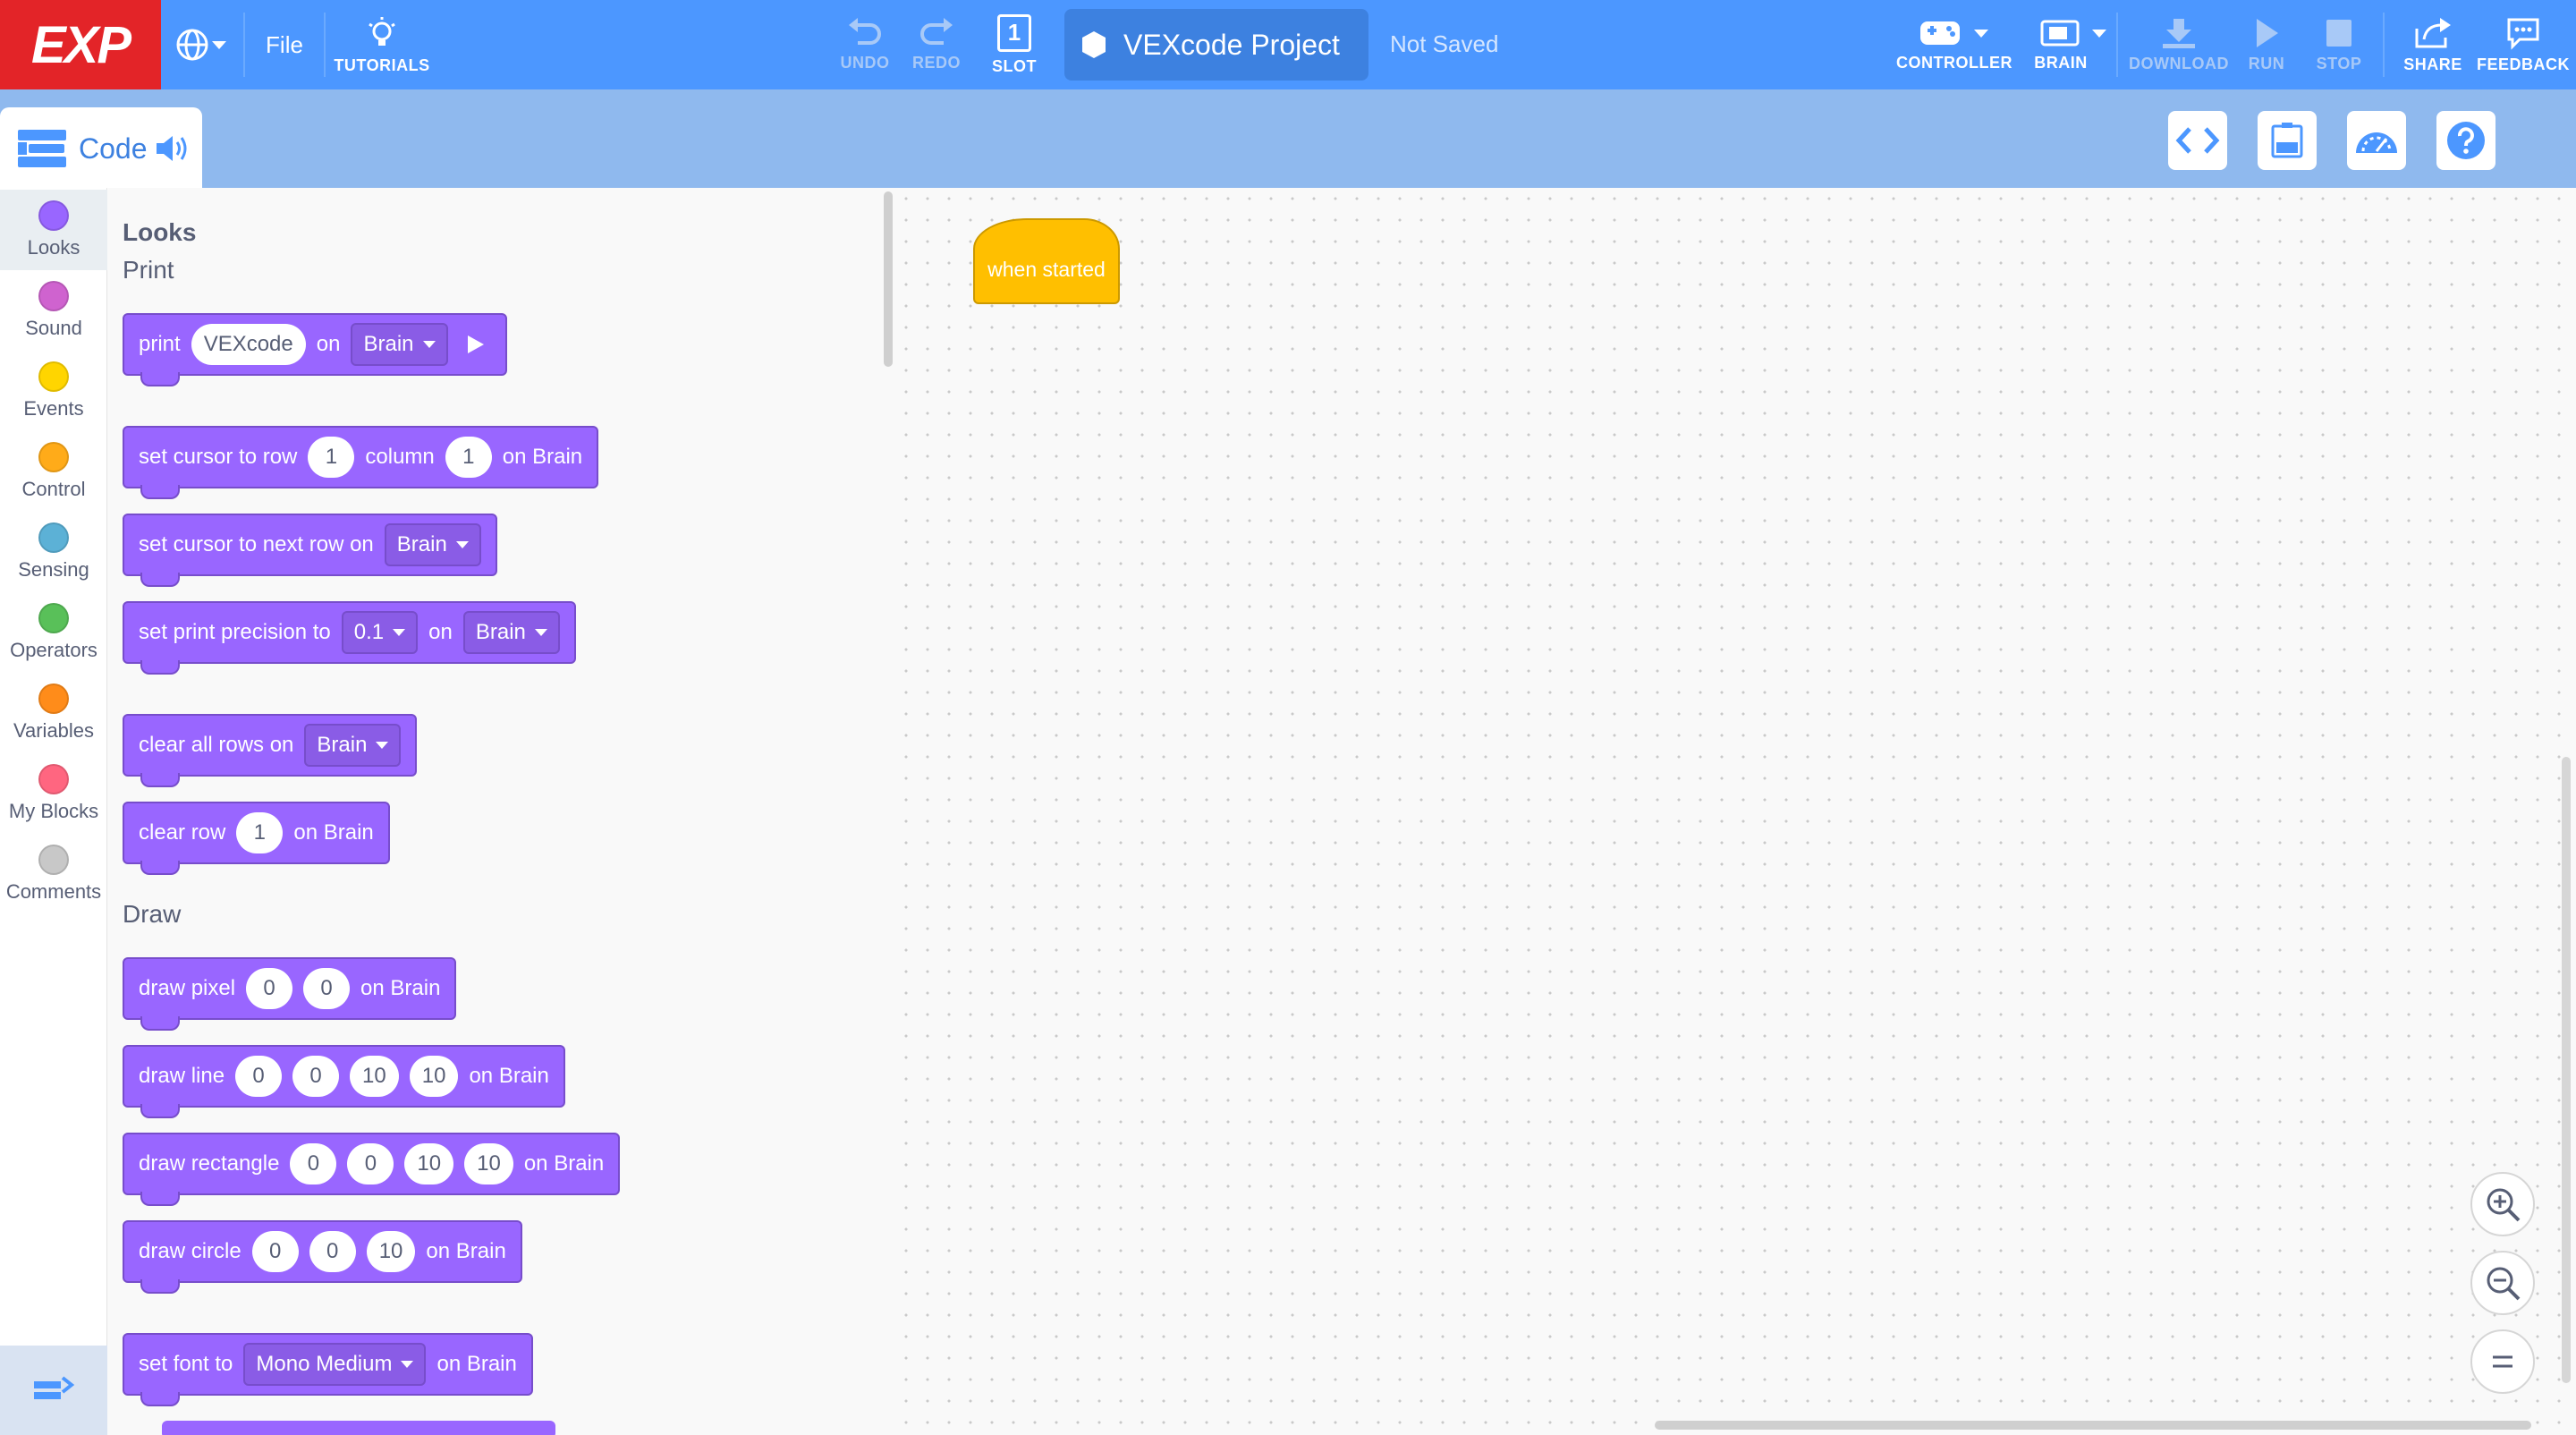 This screenshot has height=1435, width=2576. I want to click on device-button, so click(2287, 140).